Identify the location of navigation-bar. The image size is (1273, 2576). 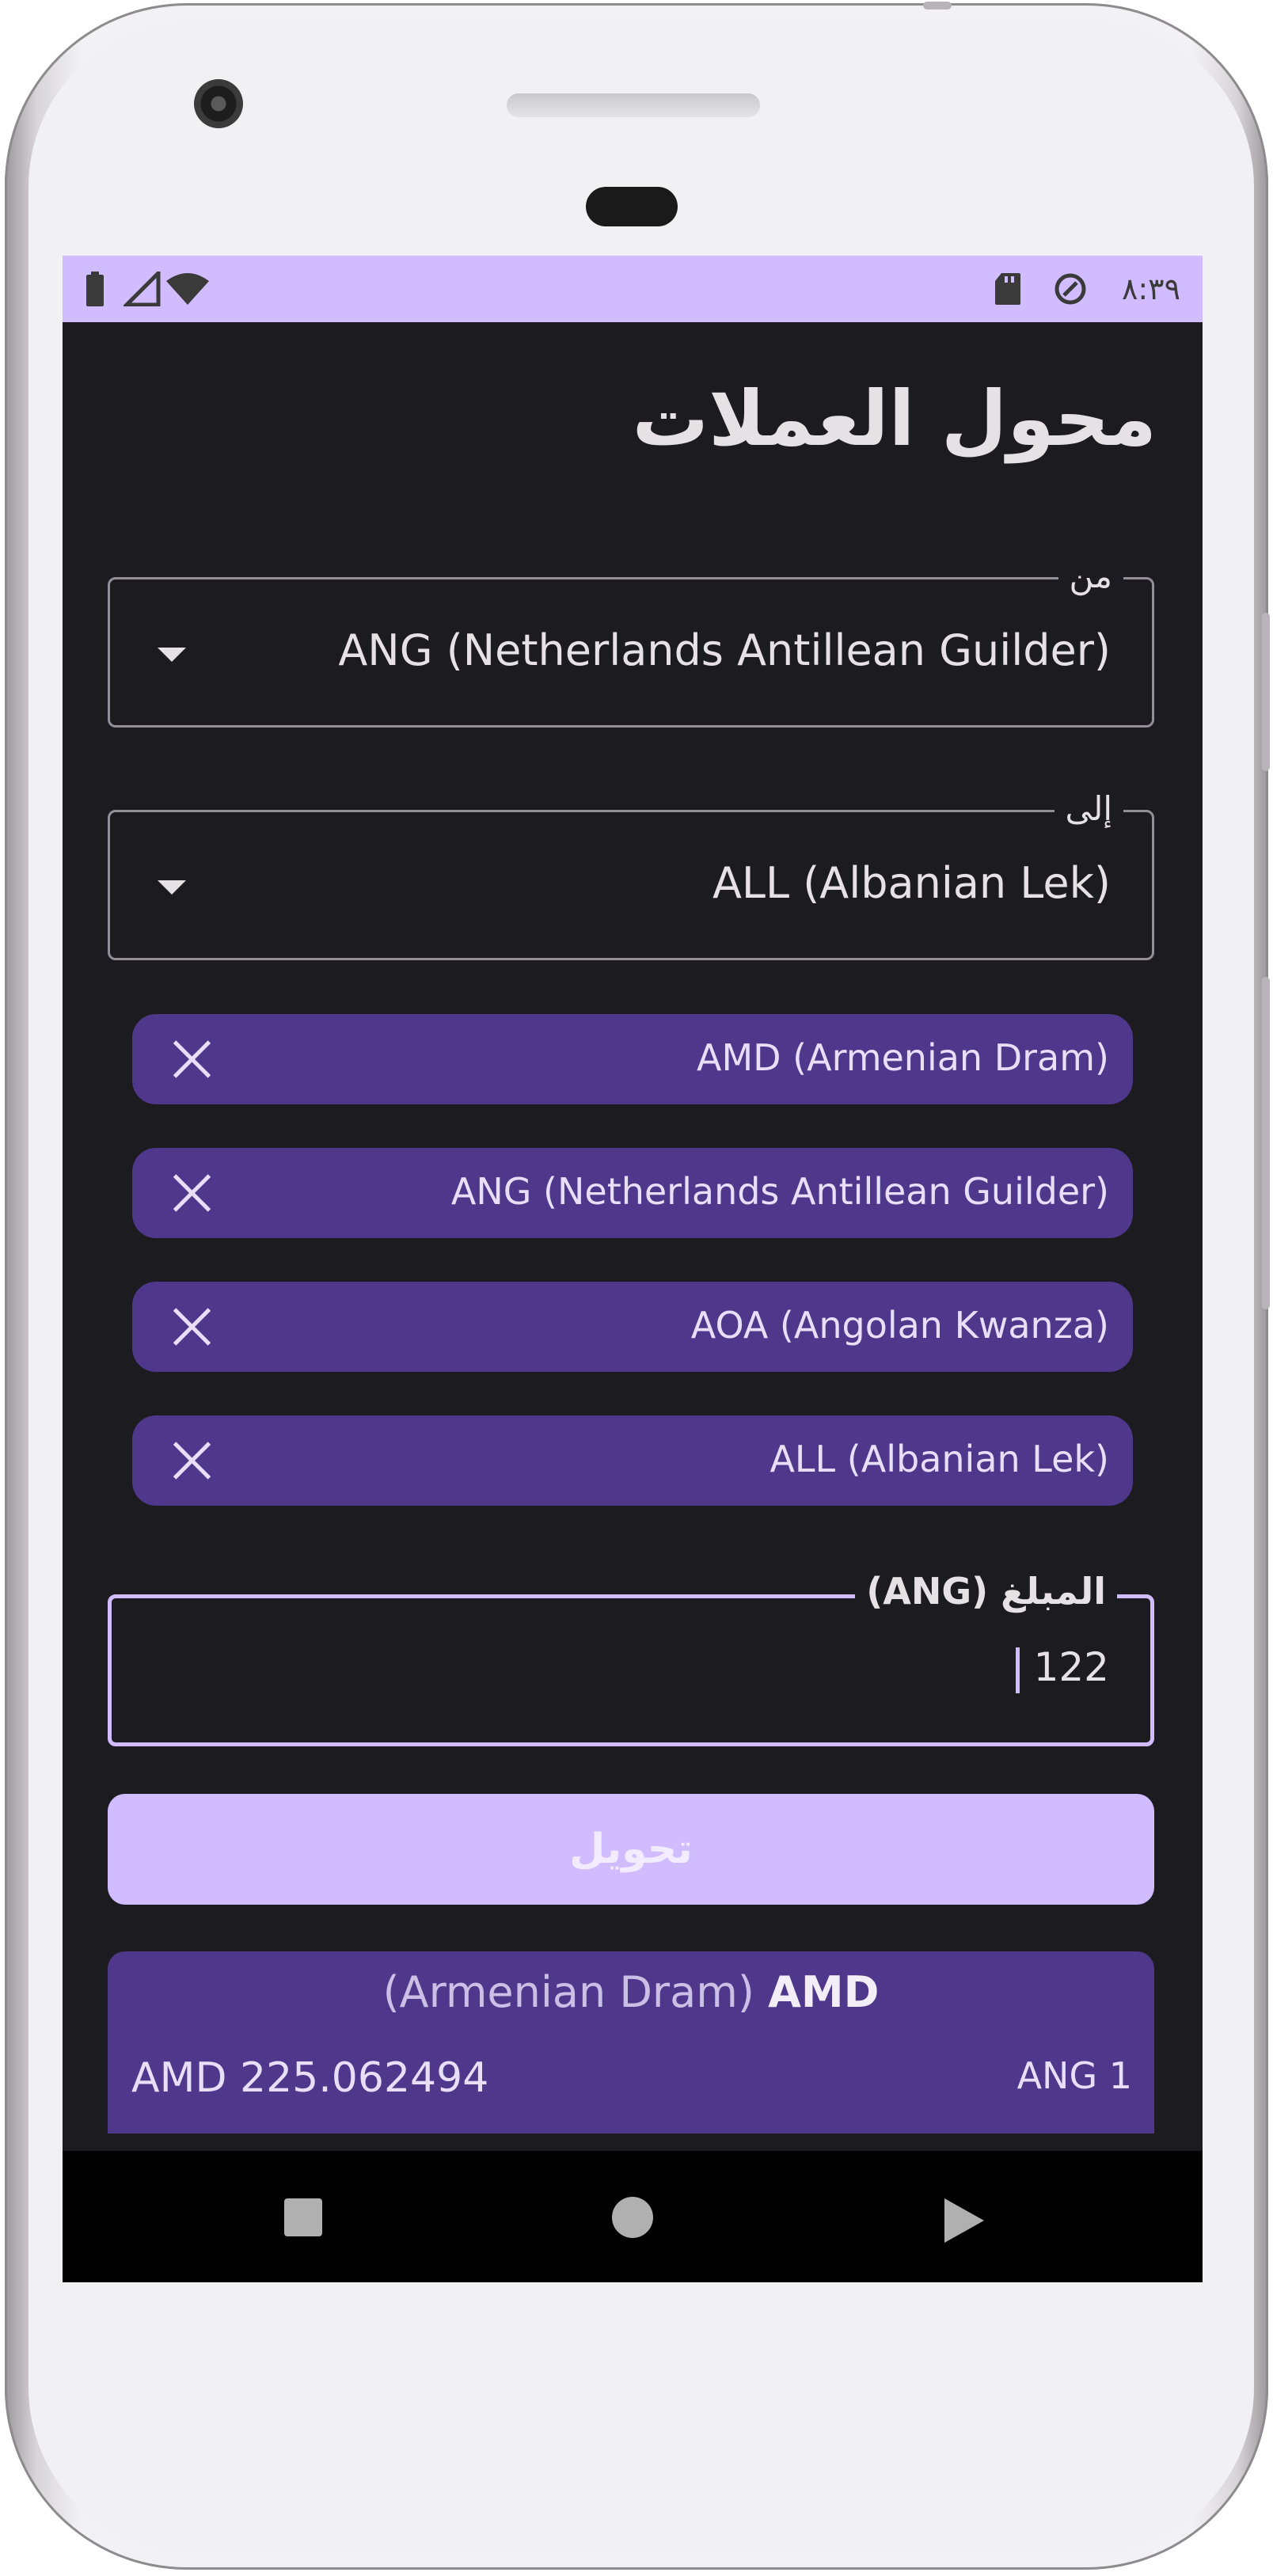
(633, 2216).